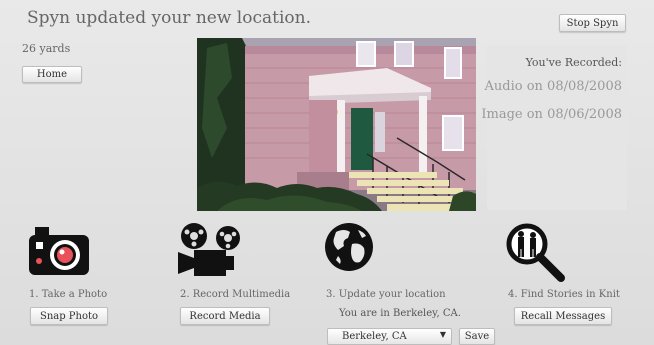 The width and height of the screenshot is (654, 345). Describe the element at coordinates (477, 336) in the screenshot. I see `save-location-button: Save` at that location.